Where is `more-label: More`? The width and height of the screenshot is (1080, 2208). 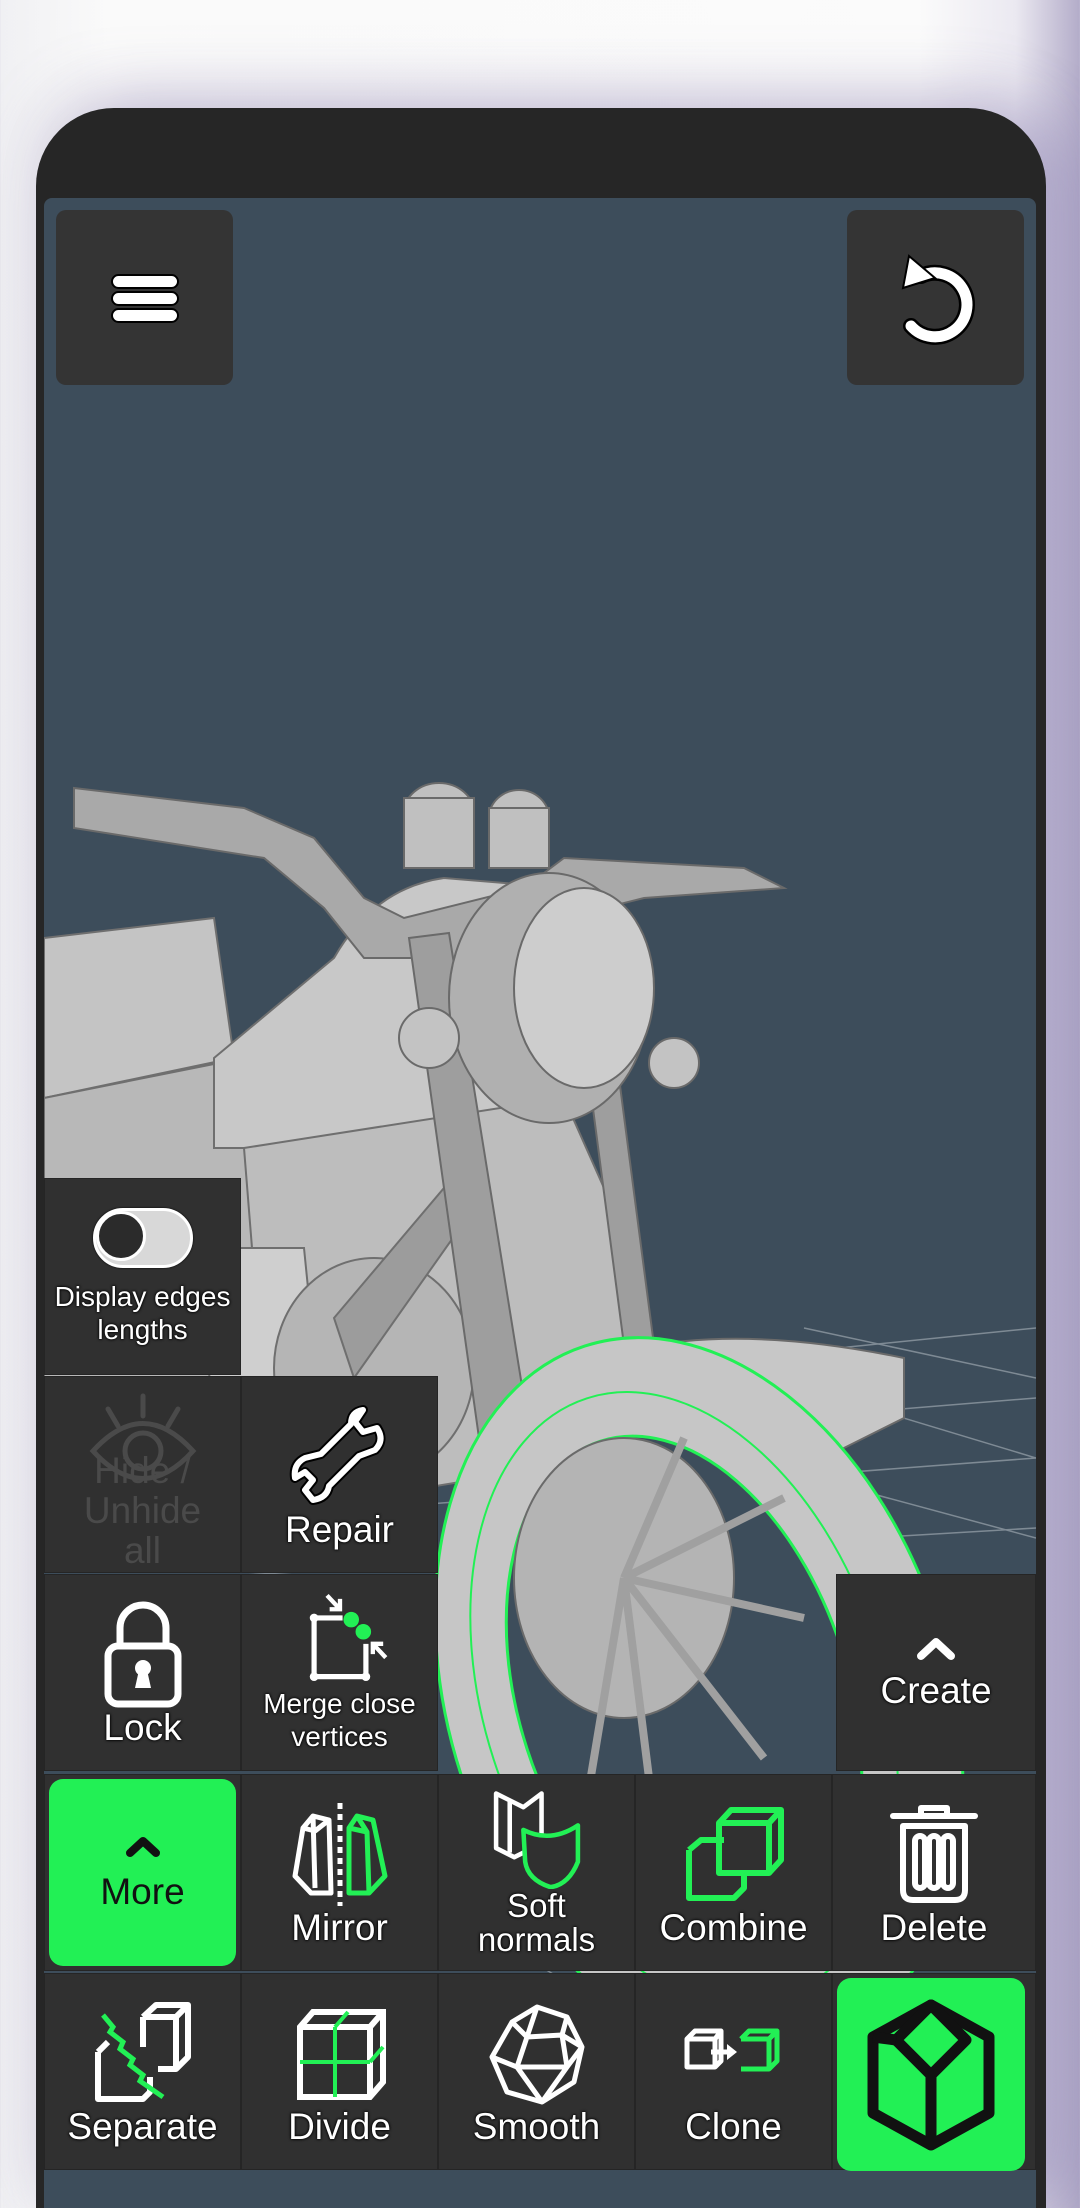
more-label: More is located at coordinates (142, 1891).